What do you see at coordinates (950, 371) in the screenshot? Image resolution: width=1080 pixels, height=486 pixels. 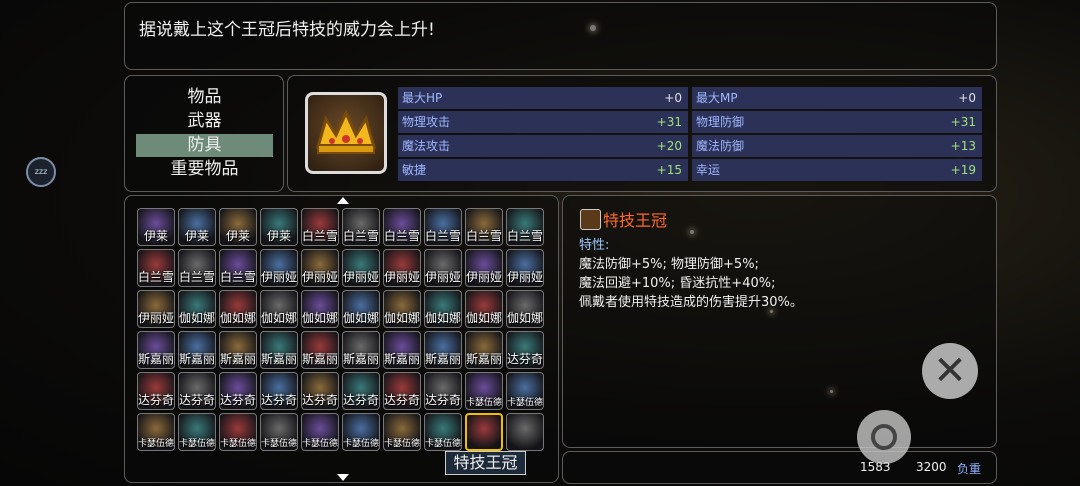 I see `close-button: ✕` at bounding box center [950, 371].